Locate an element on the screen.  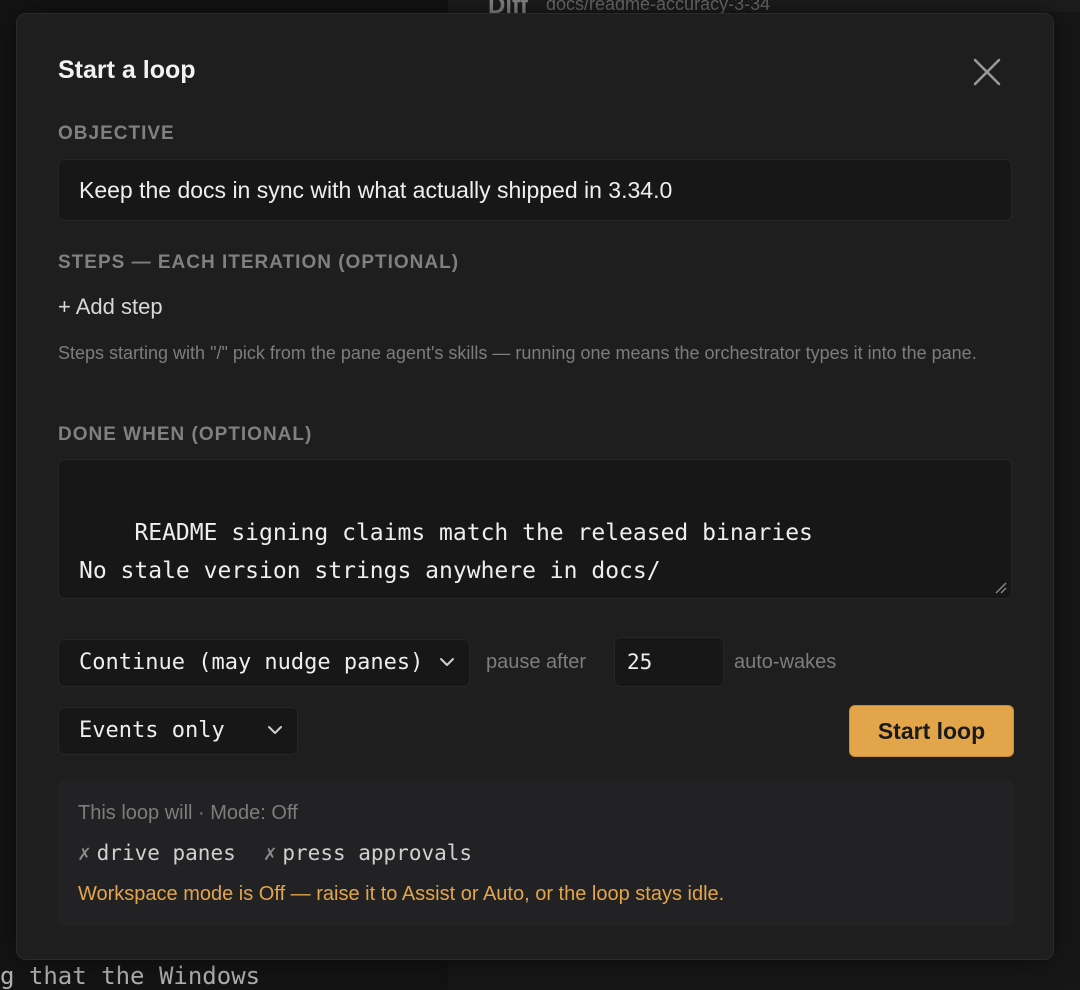
flag-press-approvals: press approvals is located at coordinates (377, 853).